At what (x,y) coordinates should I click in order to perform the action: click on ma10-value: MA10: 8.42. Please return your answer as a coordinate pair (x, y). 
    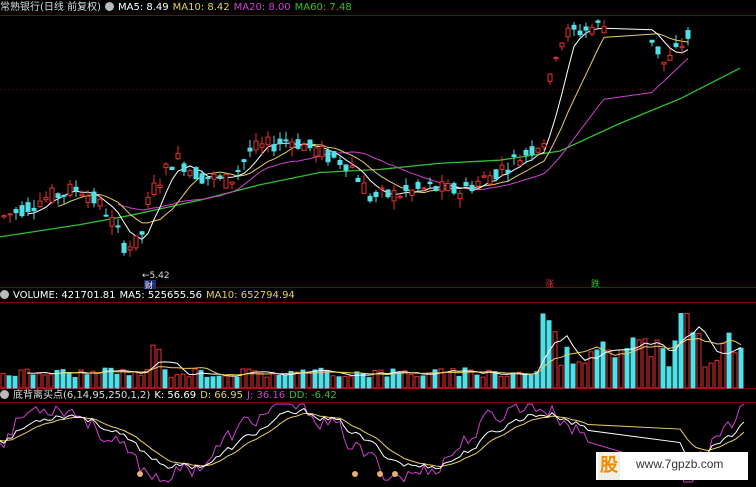
    Looking at the image, I should click on (201, 7).